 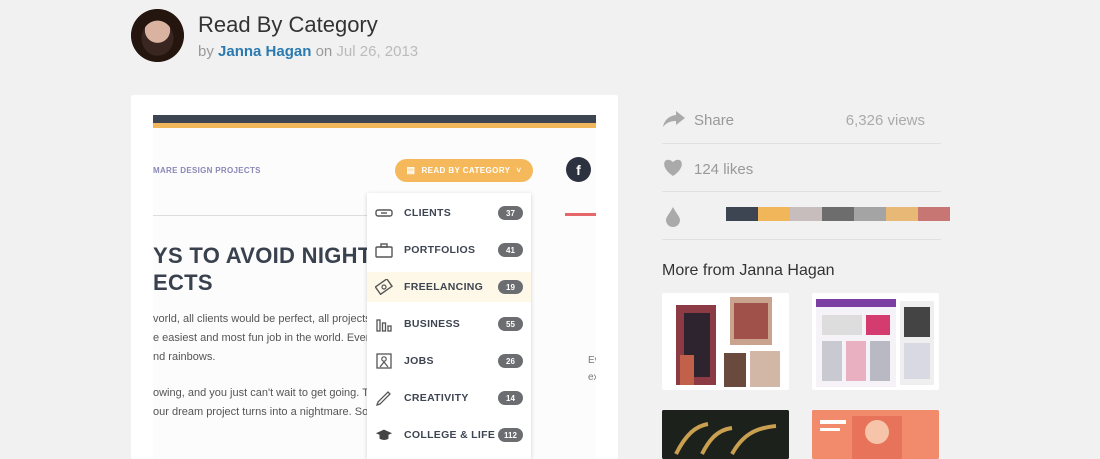 What do you see at coordinates (723, 169) in the screenshot?
I see `like-count: 124 likes` at bounding box center [723, 169].